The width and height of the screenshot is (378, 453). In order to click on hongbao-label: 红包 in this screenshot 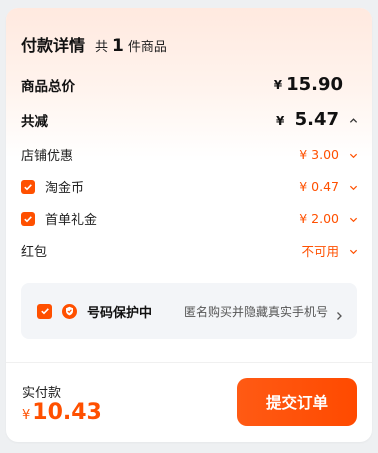, I will do `click(34, 252)`.